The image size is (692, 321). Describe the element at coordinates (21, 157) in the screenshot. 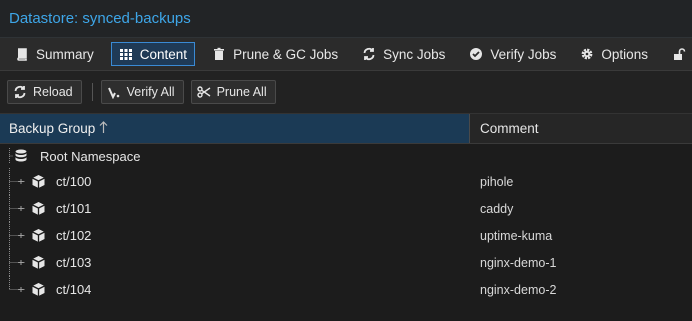

I see `database-icon` at that location.